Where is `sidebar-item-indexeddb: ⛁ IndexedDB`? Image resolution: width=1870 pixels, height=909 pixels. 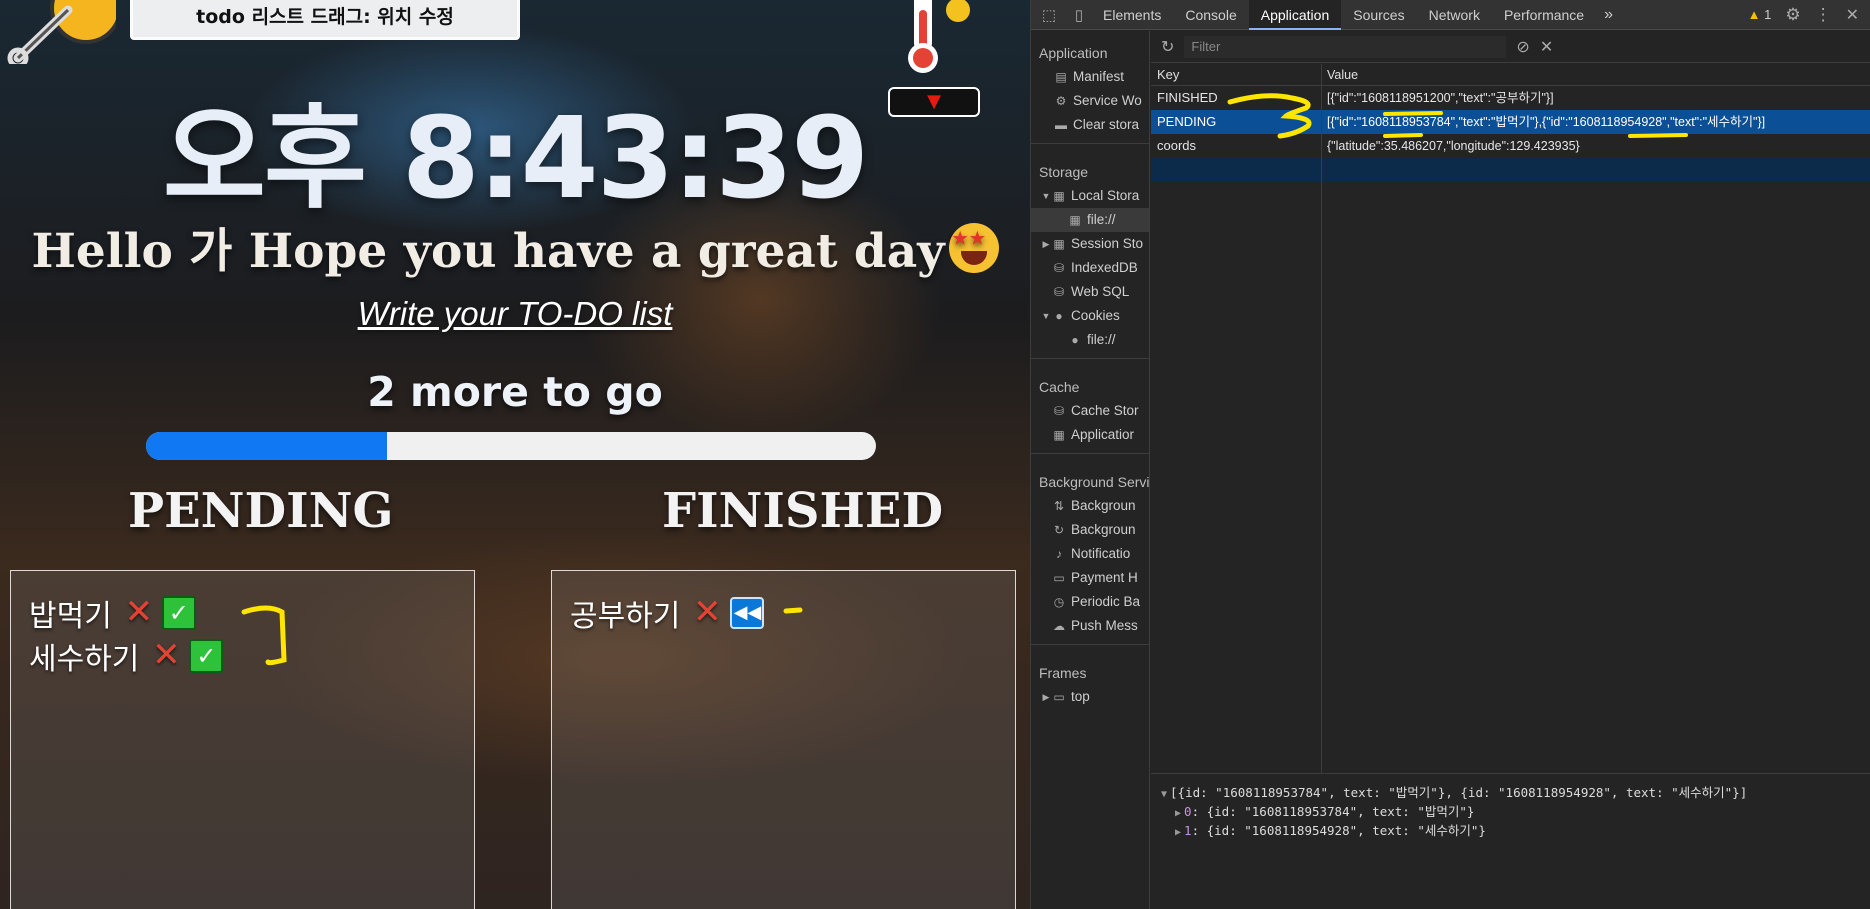 sidebar-item-indexeddb: ⛁ IndexedDB is located at coordinates (1090, 268).